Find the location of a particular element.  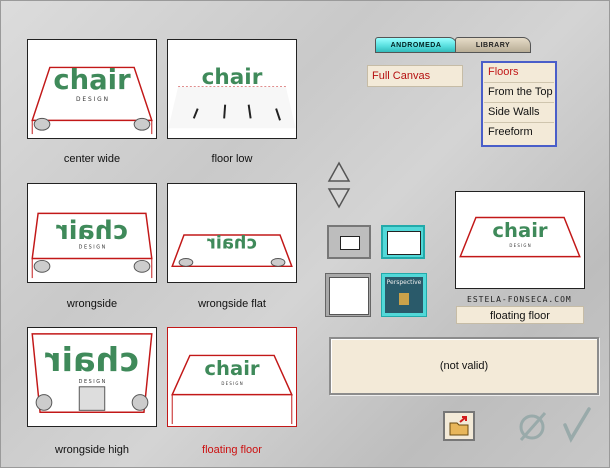

thumb-center-wide-image: chair D E S I G N is located at coordinates (92, 100).